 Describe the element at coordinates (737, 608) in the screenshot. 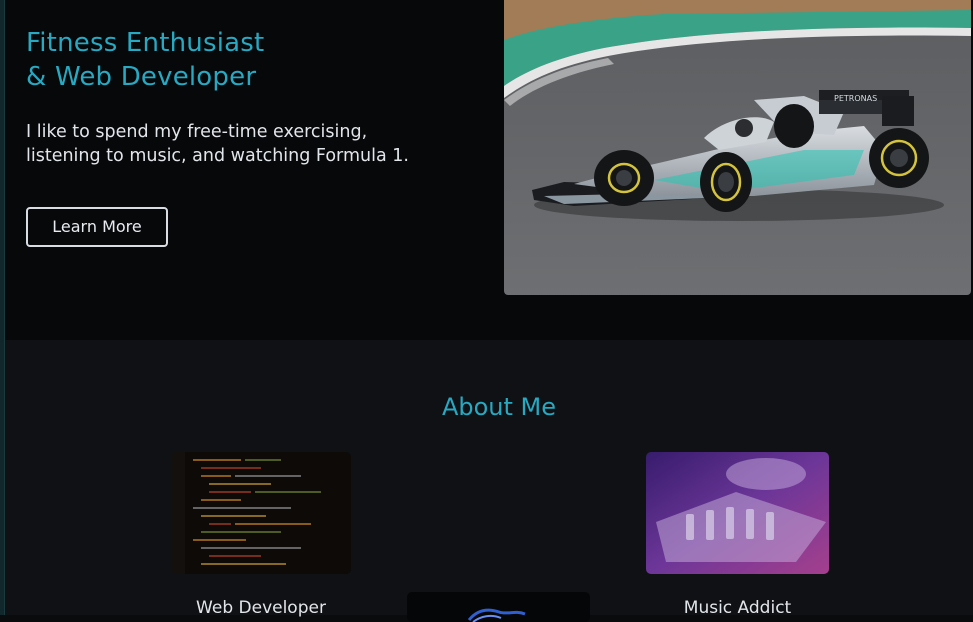

I see `card-label-music-addict: Music Addict` at that location.